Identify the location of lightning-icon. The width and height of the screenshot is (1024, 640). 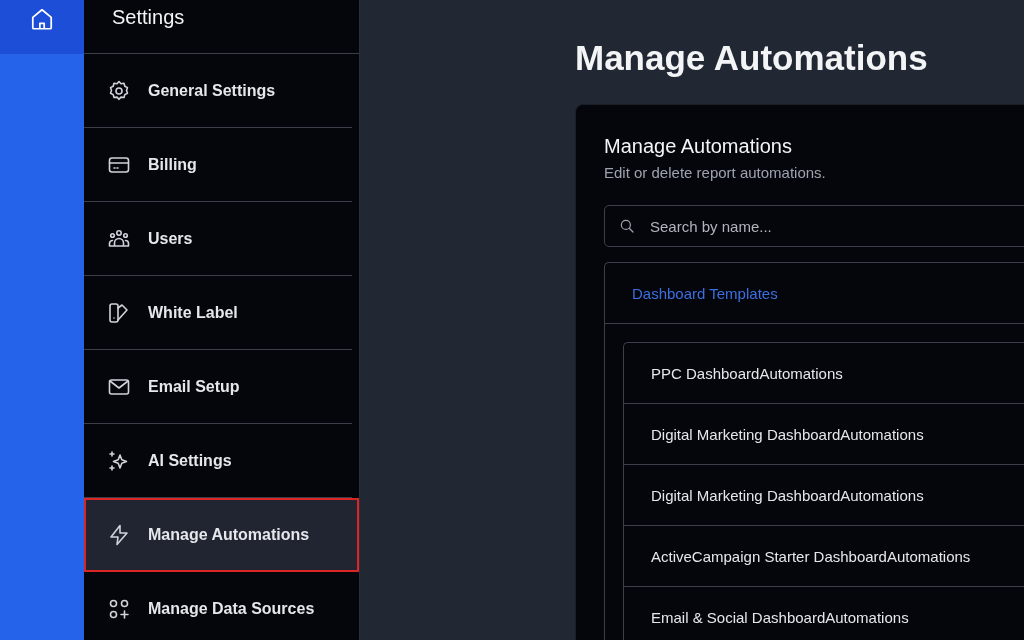
(119, 534).